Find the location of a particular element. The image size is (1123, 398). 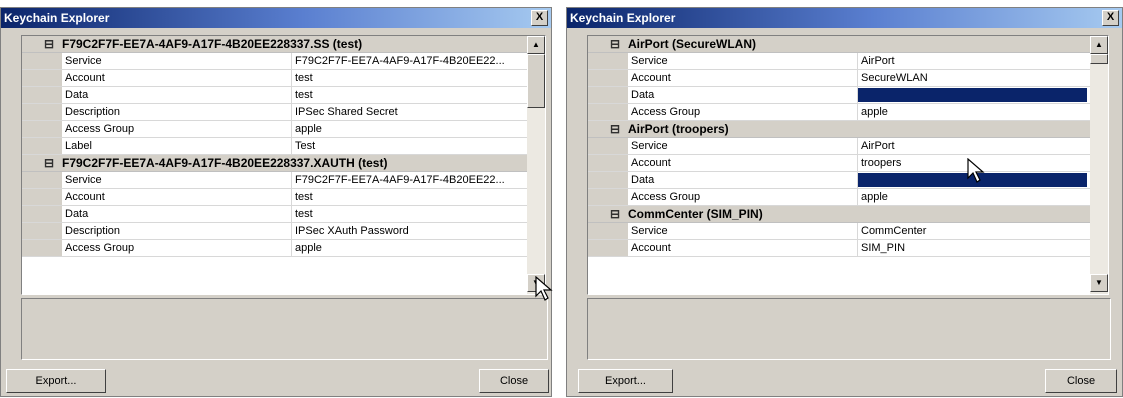

table-row: Account troopers is located at coordinates (839, 163).